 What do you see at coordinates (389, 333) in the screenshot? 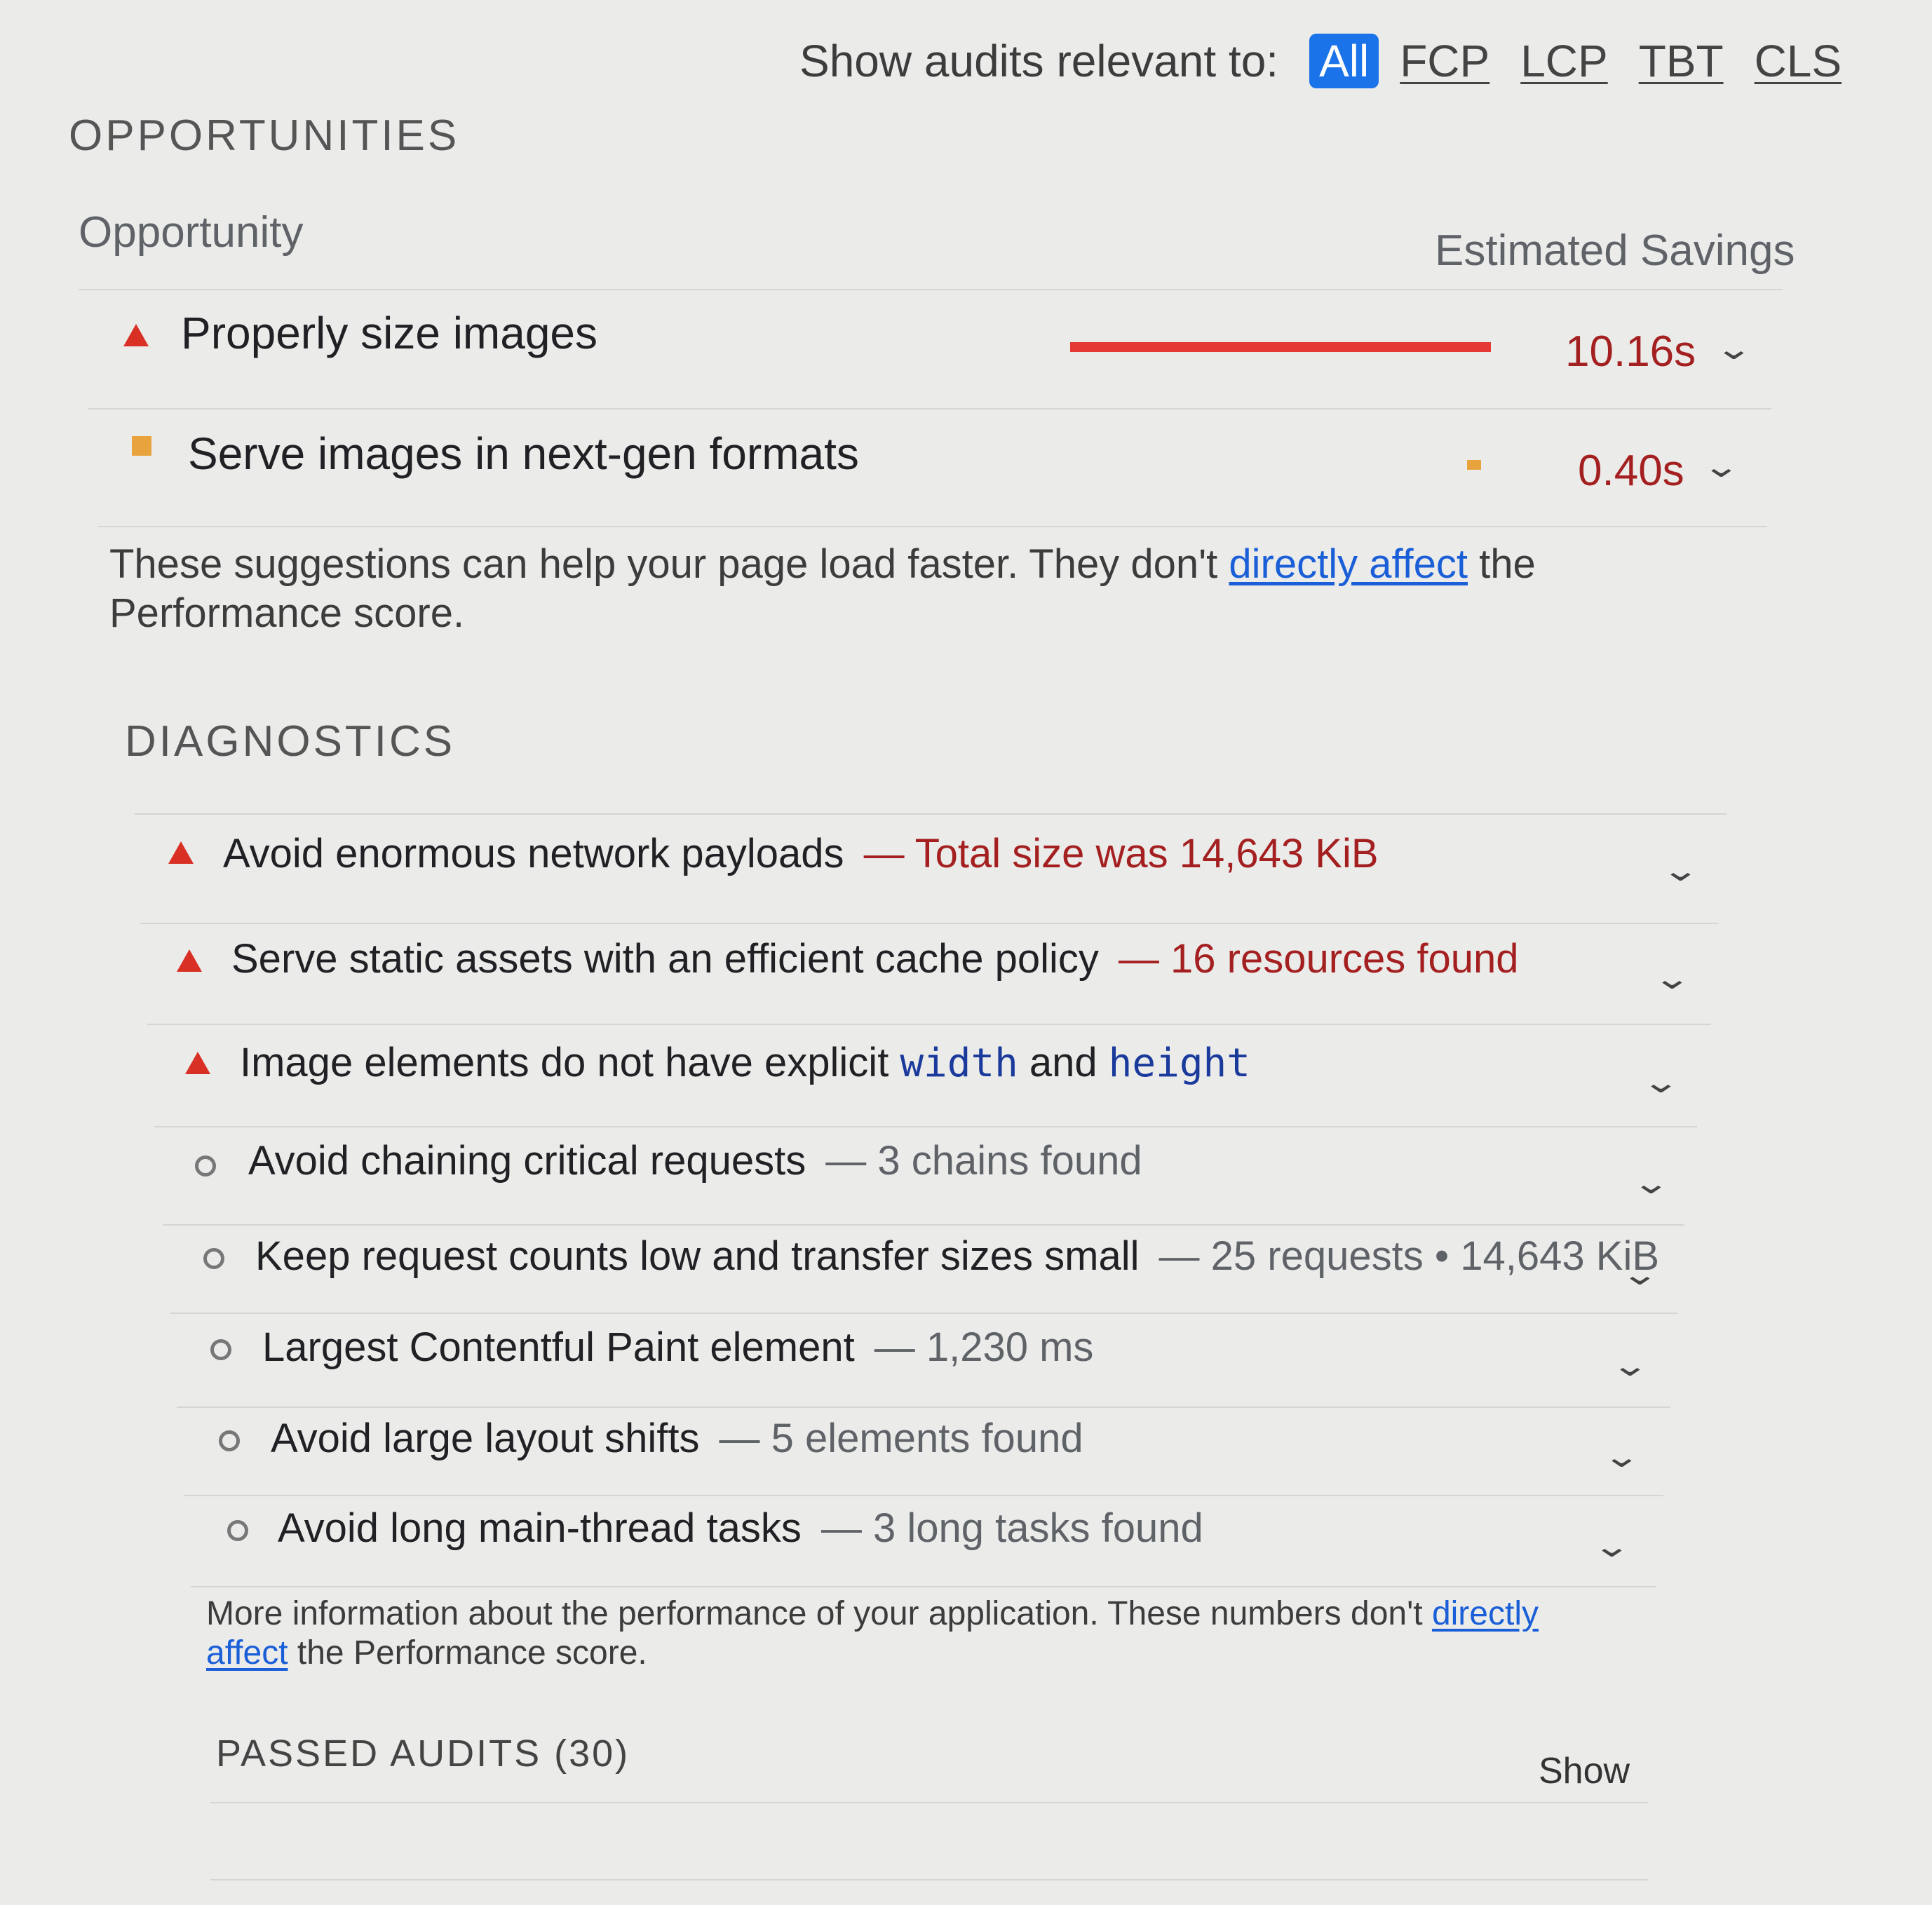
I see `opportunity-title: Properly size images` at bounding box center [389, 333].